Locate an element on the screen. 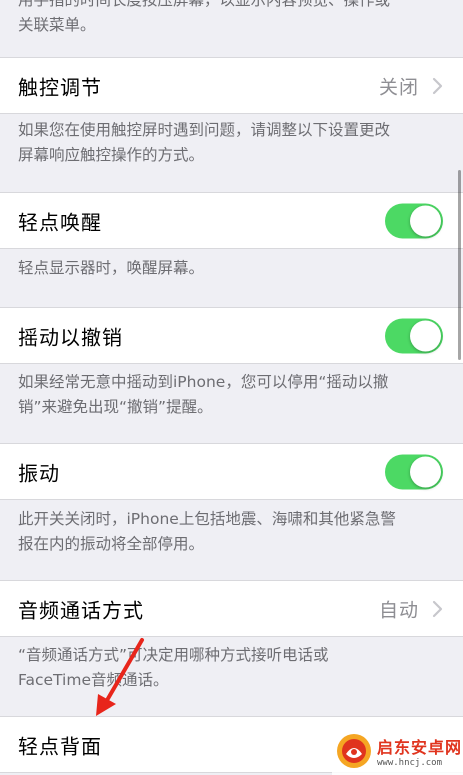  site-watermark: 启东安卓网 www.hncj.com is located at coordinates (397, 750).